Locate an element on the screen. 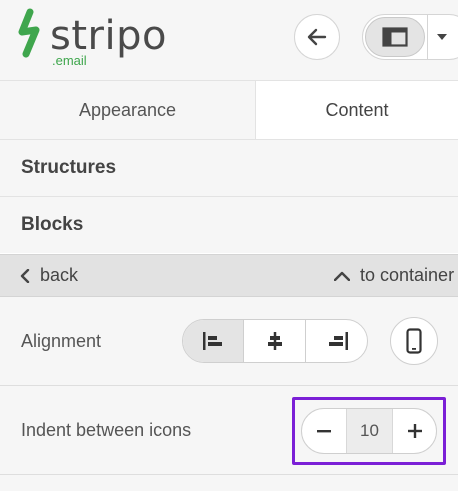 Image resolution: width=458 pixels, height=491 pixels. nav-to-container-link: to container is located at coordinates (394, 275).